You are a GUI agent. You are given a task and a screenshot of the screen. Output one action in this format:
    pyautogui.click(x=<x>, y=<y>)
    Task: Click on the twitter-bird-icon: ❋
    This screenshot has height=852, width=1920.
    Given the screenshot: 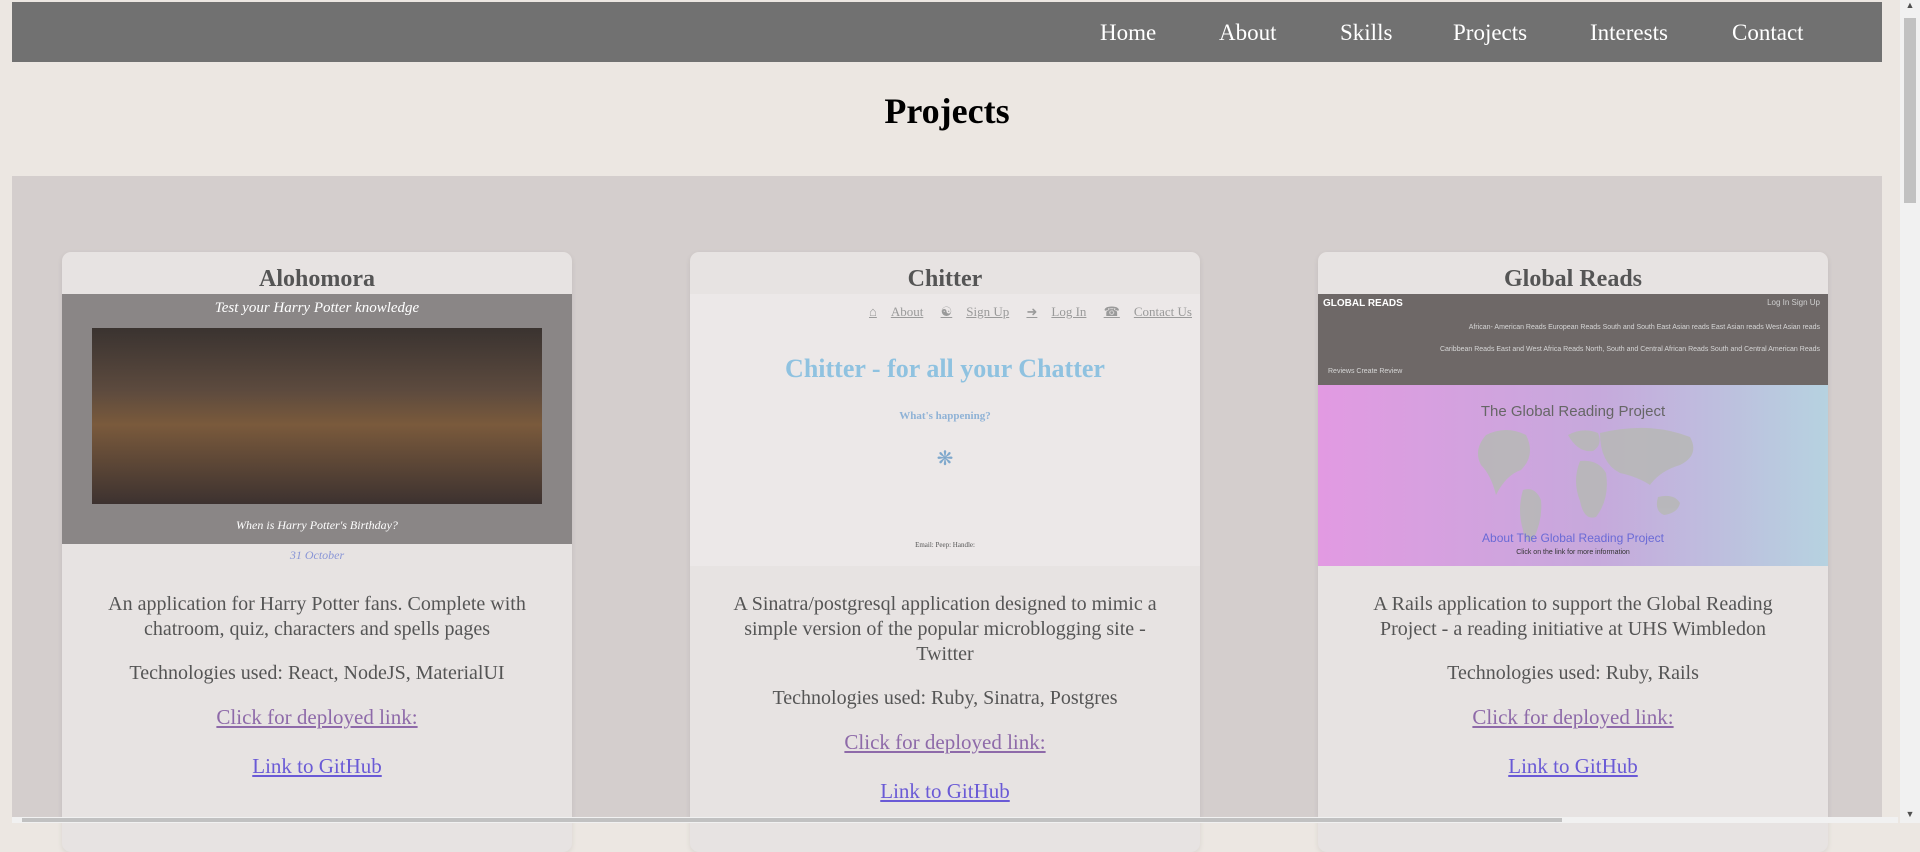 What is the action you would take?
    pyautogui.click(x=945, y=459)
    